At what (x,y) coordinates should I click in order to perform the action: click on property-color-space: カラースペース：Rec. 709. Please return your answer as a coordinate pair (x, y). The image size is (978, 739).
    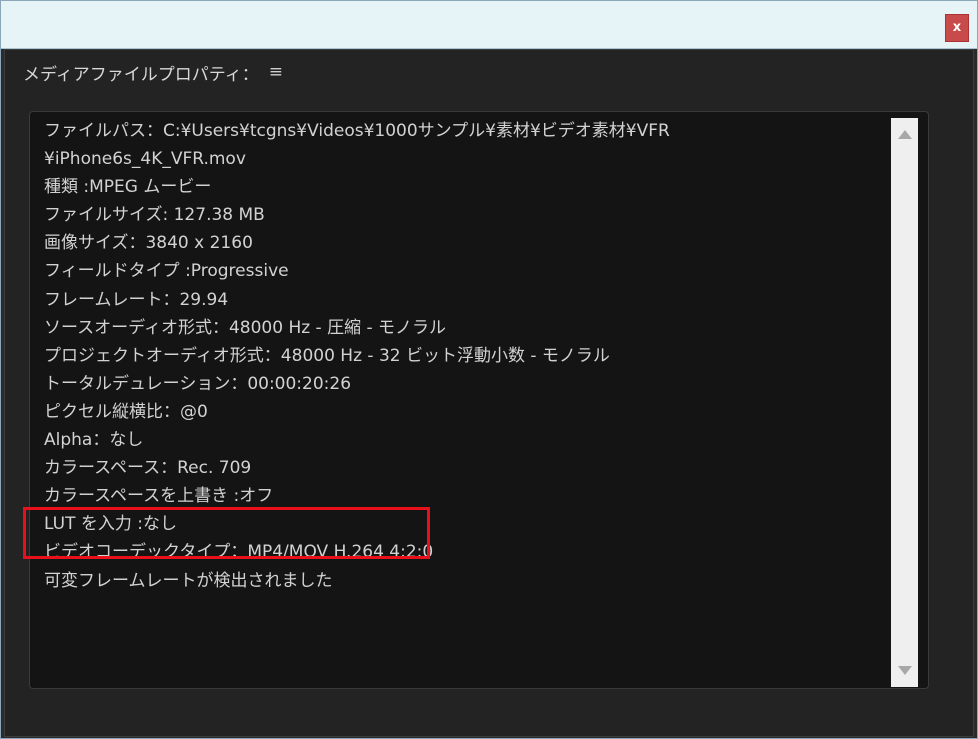
    Looking at the image, I should click on (148, 468).